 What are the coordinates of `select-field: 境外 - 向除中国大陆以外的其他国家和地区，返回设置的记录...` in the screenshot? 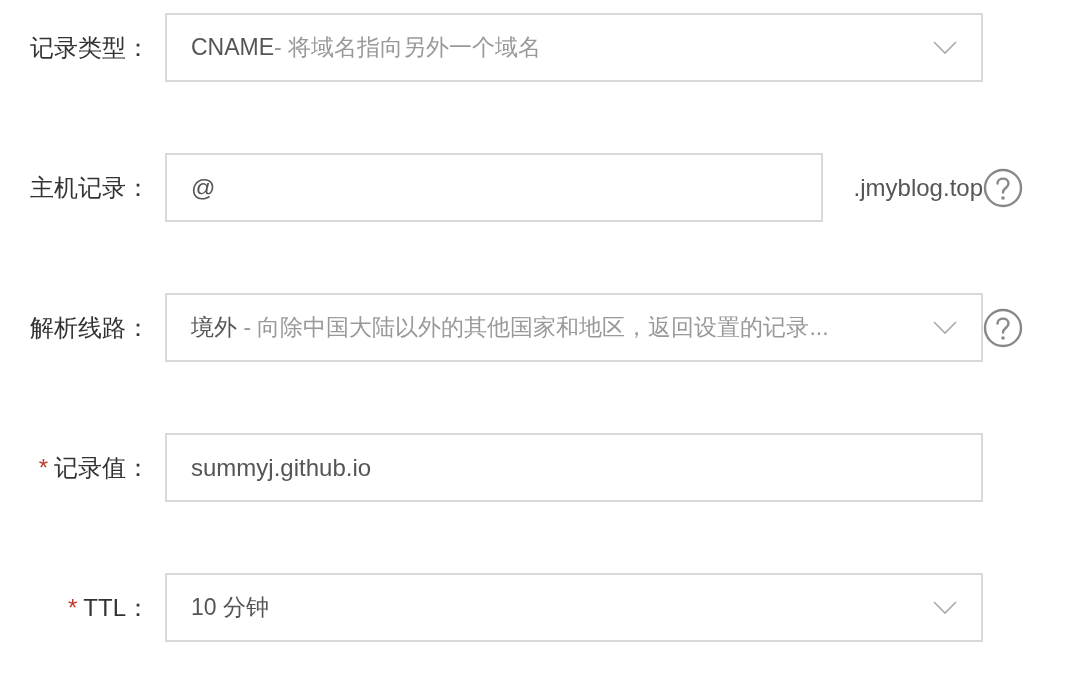 It's located at (574, 327).